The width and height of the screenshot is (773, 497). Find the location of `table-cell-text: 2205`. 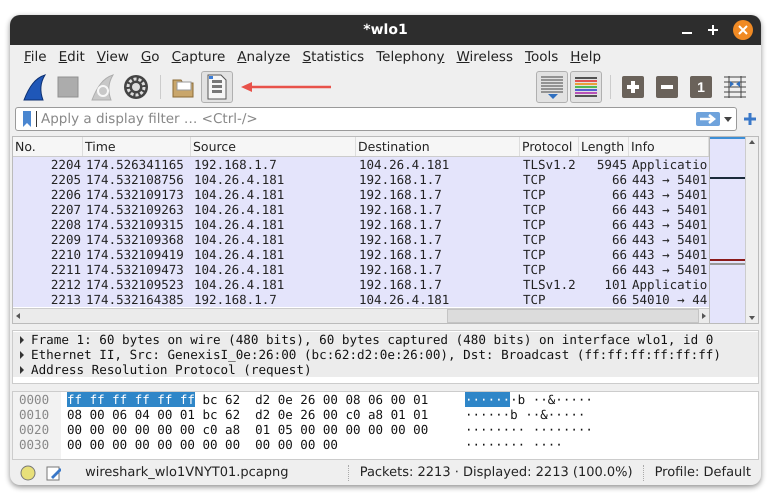

table-cell-text: 2205 is located at coordinates (66, 179).